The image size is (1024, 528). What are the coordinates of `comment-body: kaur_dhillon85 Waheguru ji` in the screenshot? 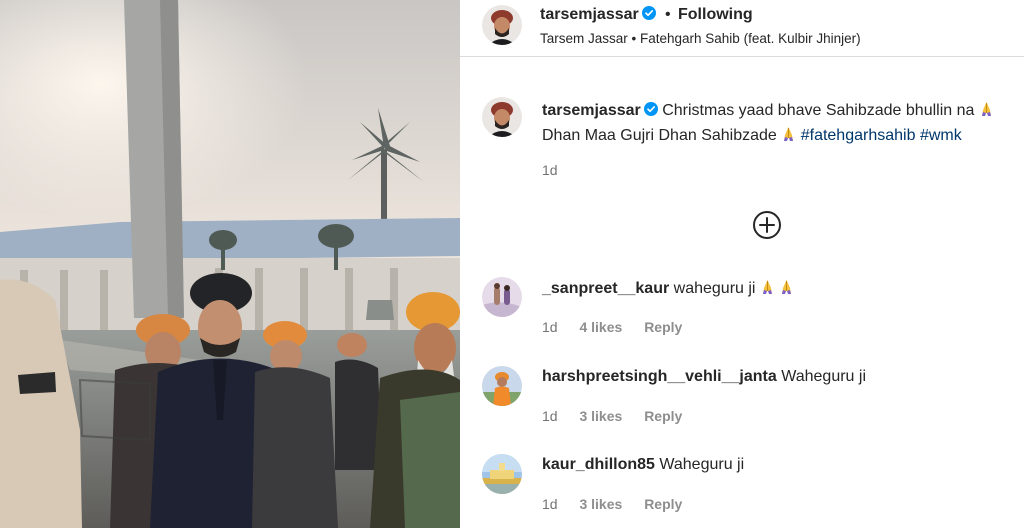 It's located at (643, 465).